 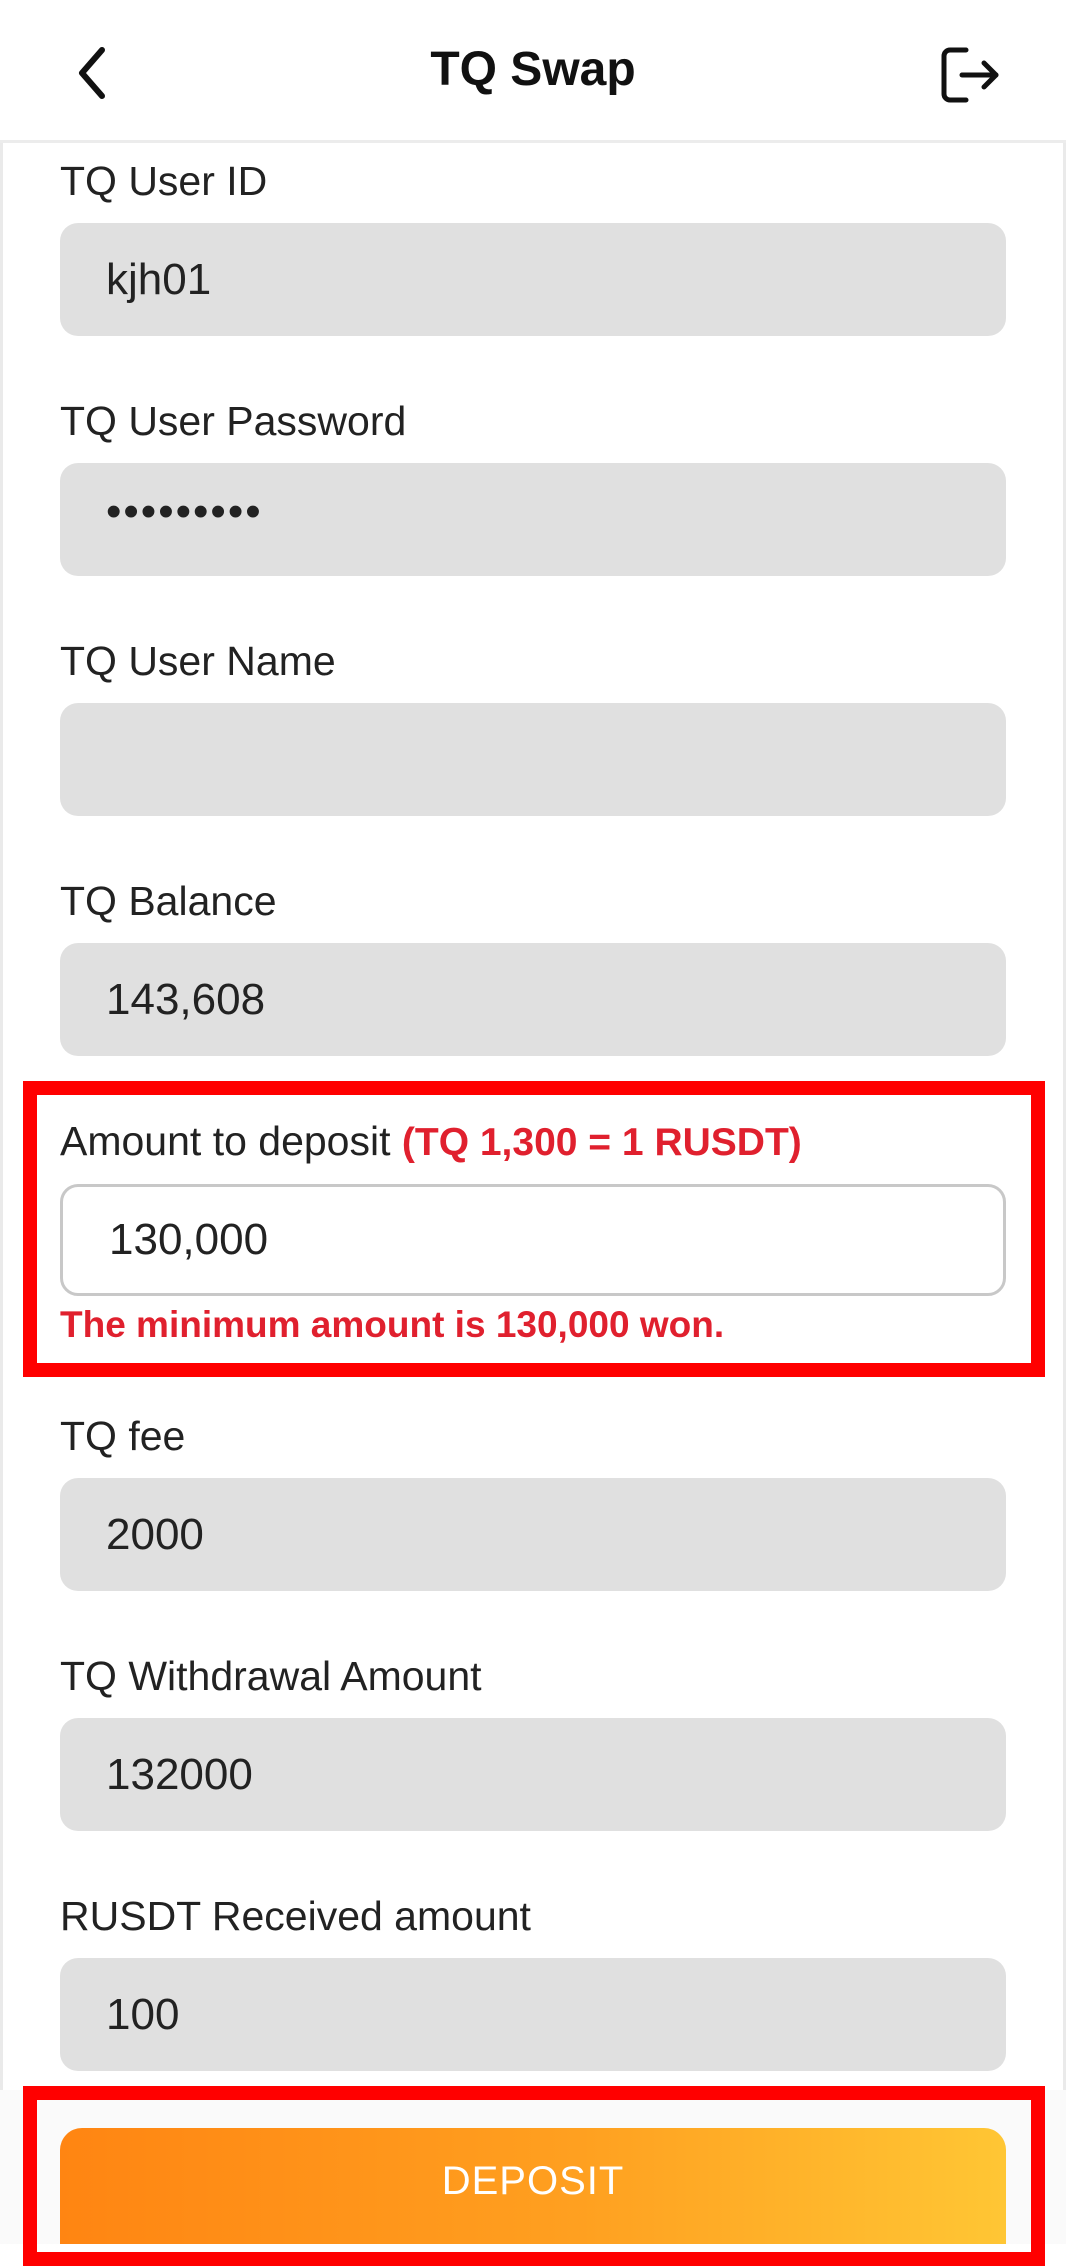 I want to click on balance-value: 143,608, so click(x=186, y=999).